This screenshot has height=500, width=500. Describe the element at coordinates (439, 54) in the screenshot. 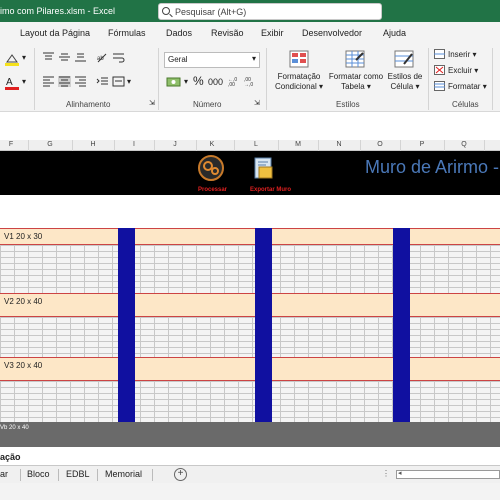

I see `insert-icon` at that location.